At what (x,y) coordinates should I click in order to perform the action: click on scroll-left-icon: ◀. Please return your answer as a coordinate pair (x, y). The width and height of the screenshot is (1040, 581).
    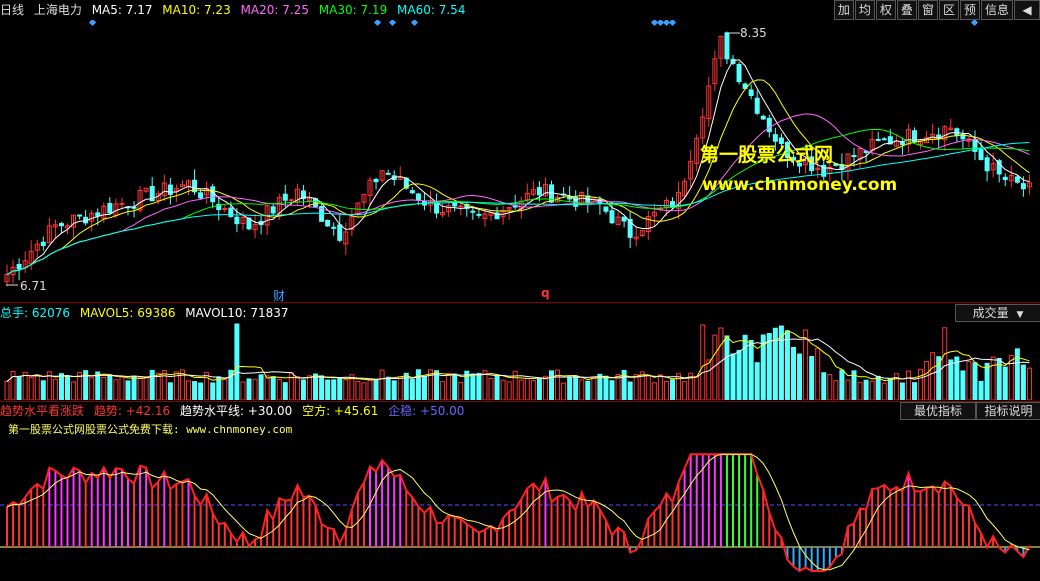
    Looking at the image, I should click on (1027, 10).